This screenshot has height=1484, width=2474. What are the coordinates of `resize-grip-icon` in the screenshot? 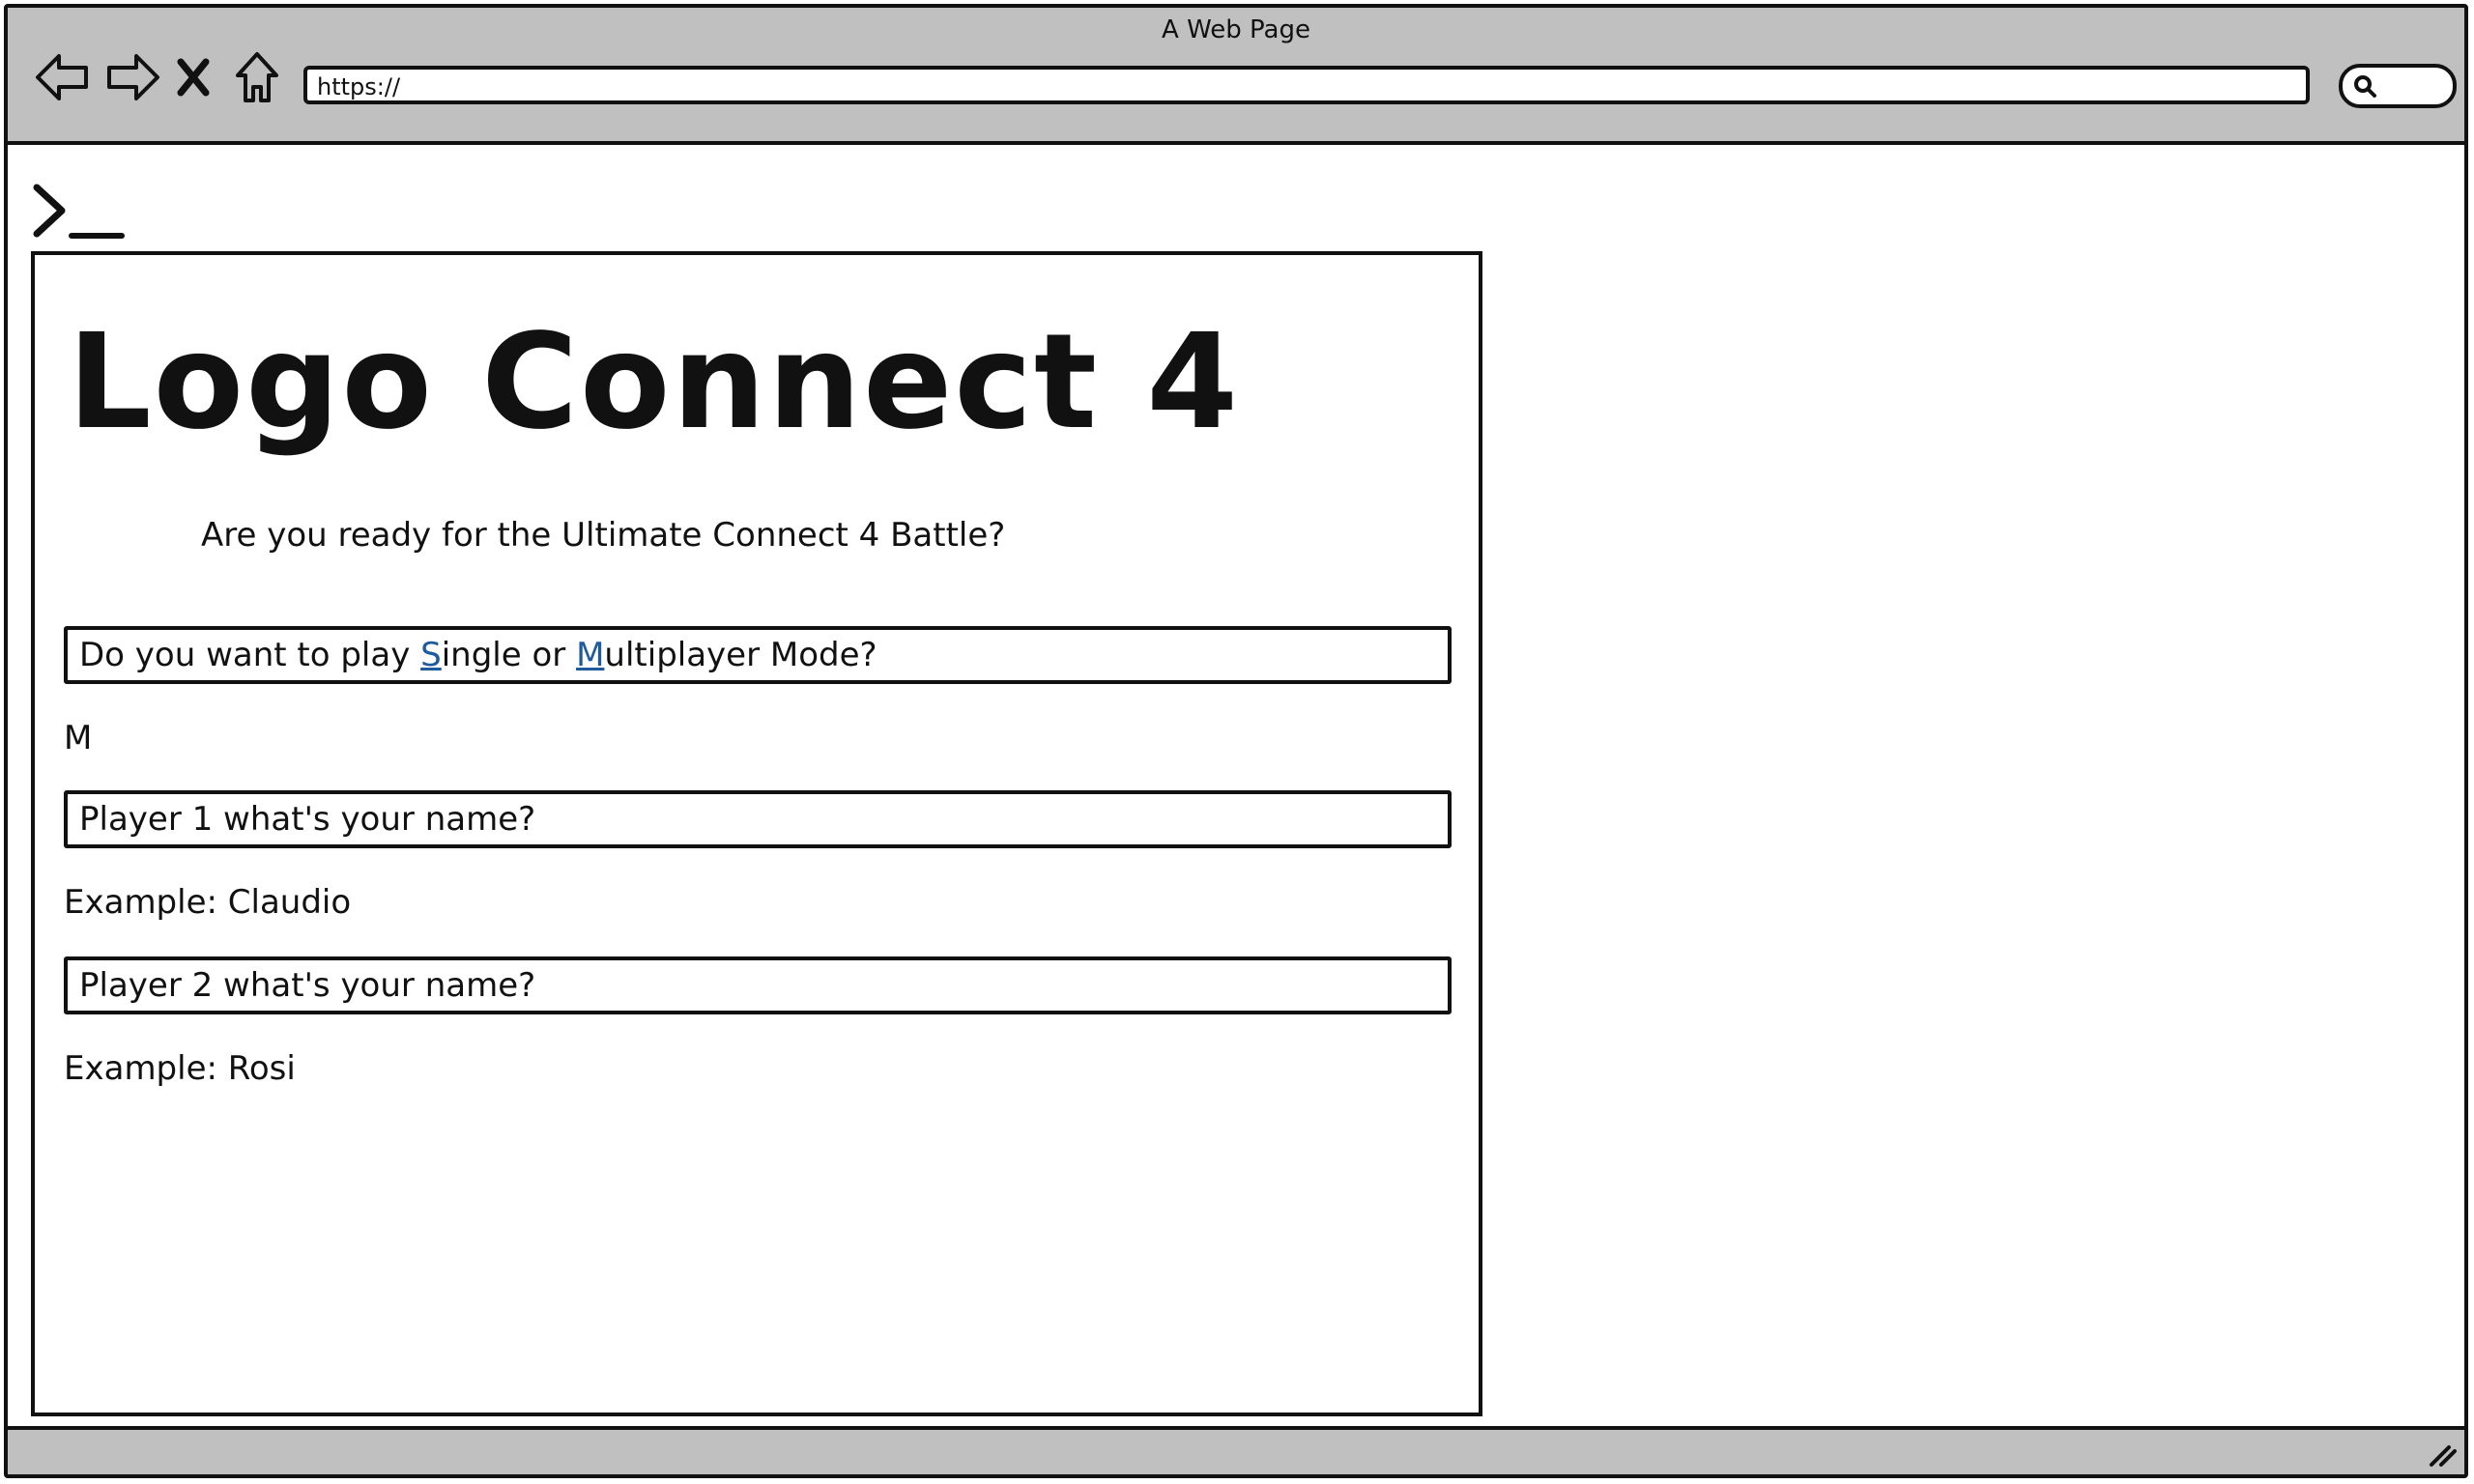 It's located at (2442, 1455).